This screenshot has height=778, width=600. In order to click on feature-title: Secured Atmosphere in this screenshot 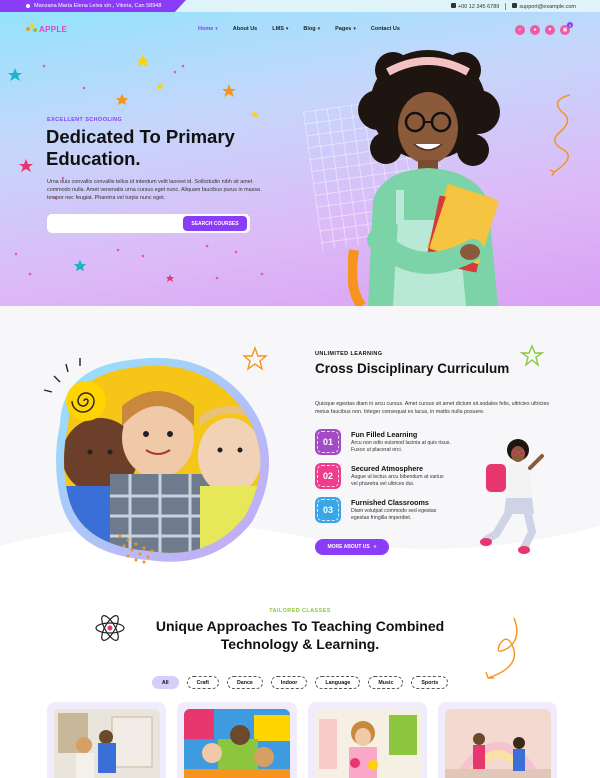, I will do `click(387, 468)`.